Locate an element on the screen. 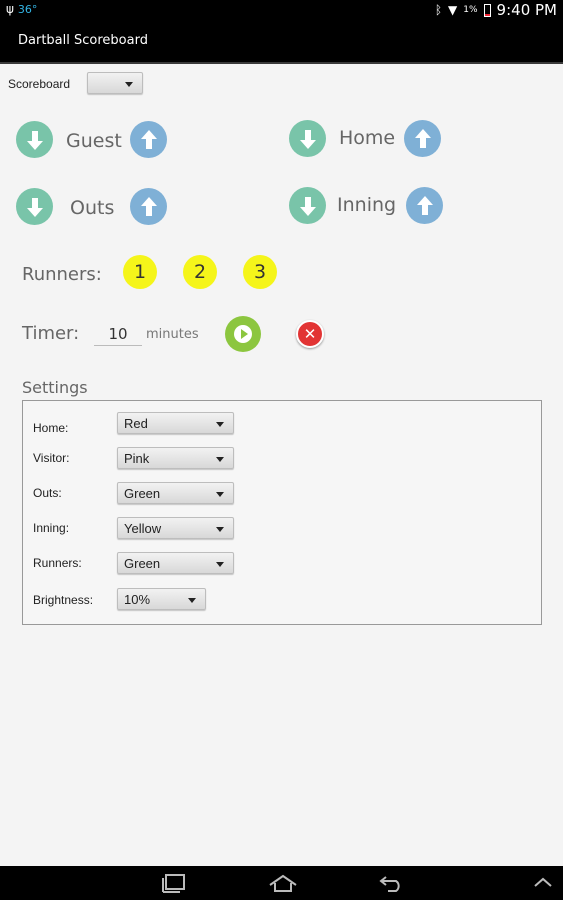  settings-inning-label: Inning: is located at coordinates (51, 528).